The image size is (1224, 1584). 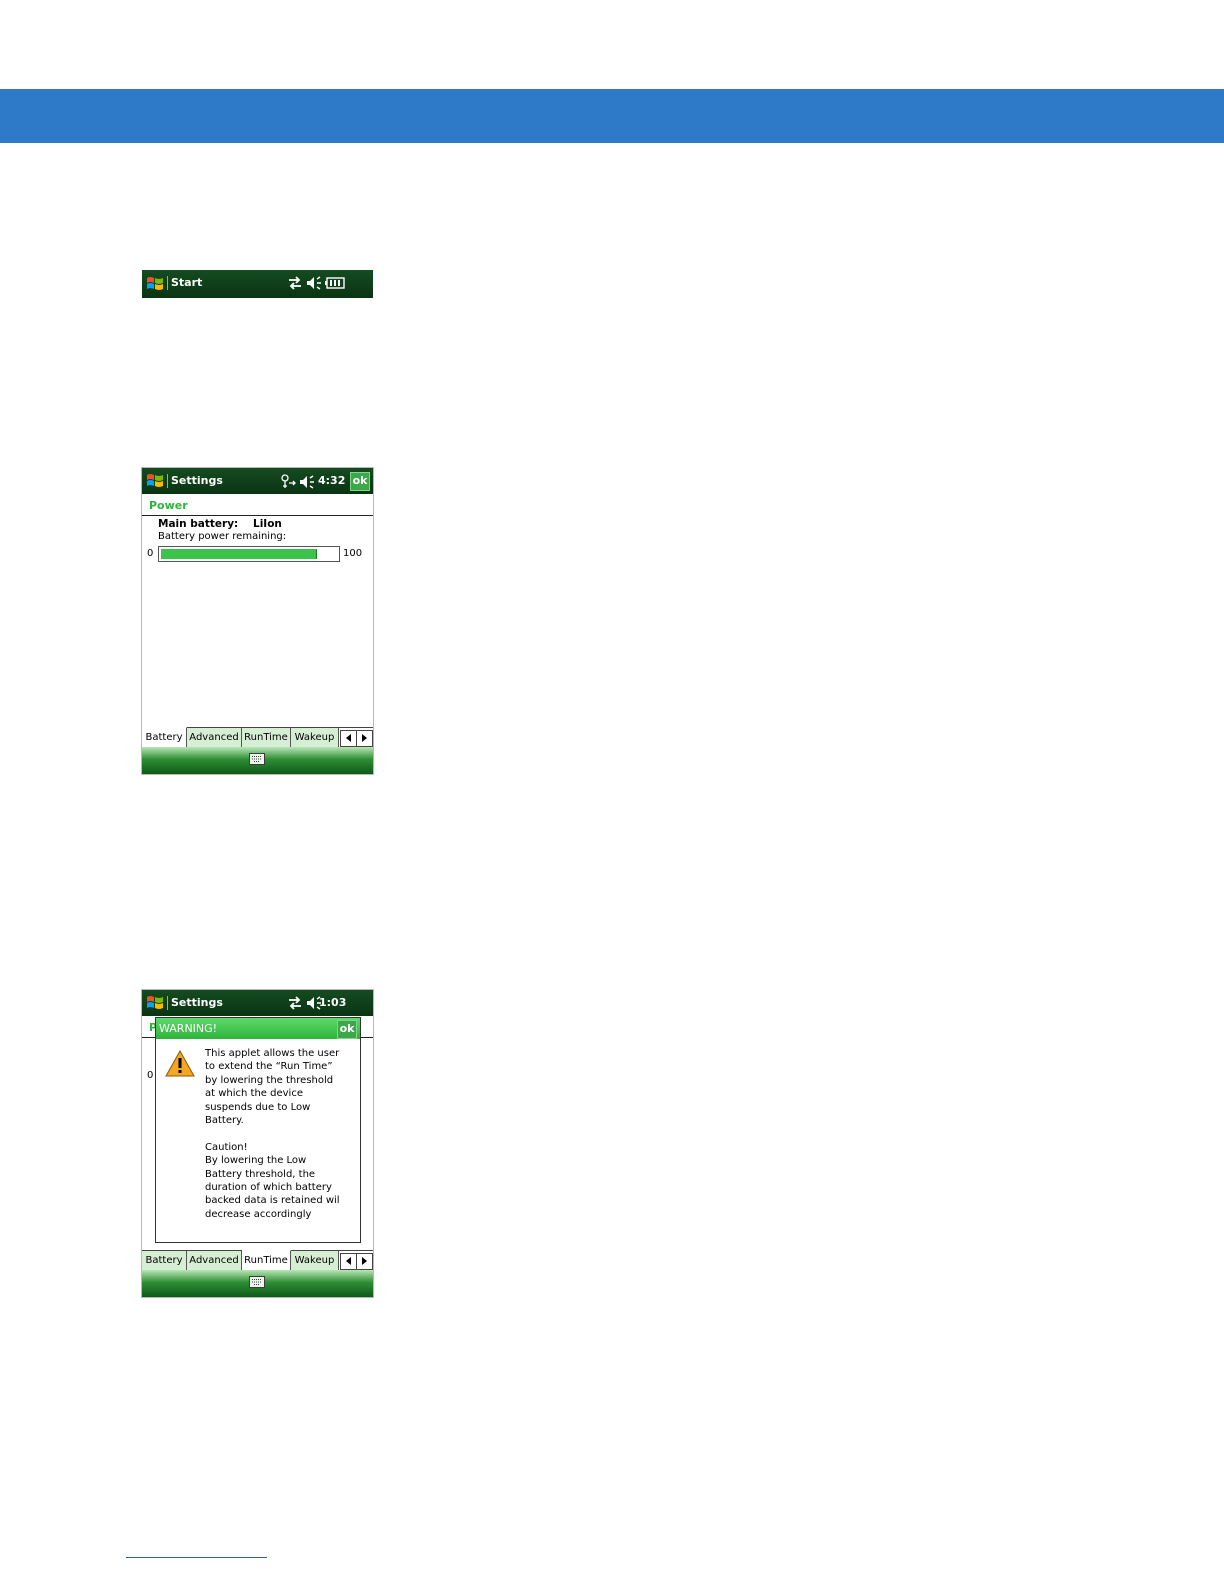 I want to click on start-bar-screenshot: Start, so click(x=257, y=284).